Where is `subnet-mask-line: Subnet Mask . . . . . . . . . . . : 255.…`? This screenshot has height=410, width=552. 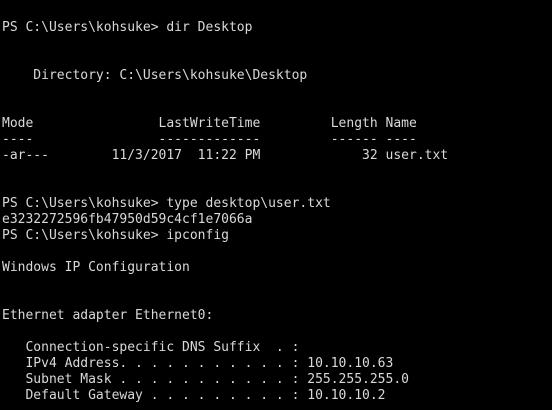
subnet-mask-line: Subnet Mask . . . . . . . . . . . : 255.… is located at coordinates (205, 379).